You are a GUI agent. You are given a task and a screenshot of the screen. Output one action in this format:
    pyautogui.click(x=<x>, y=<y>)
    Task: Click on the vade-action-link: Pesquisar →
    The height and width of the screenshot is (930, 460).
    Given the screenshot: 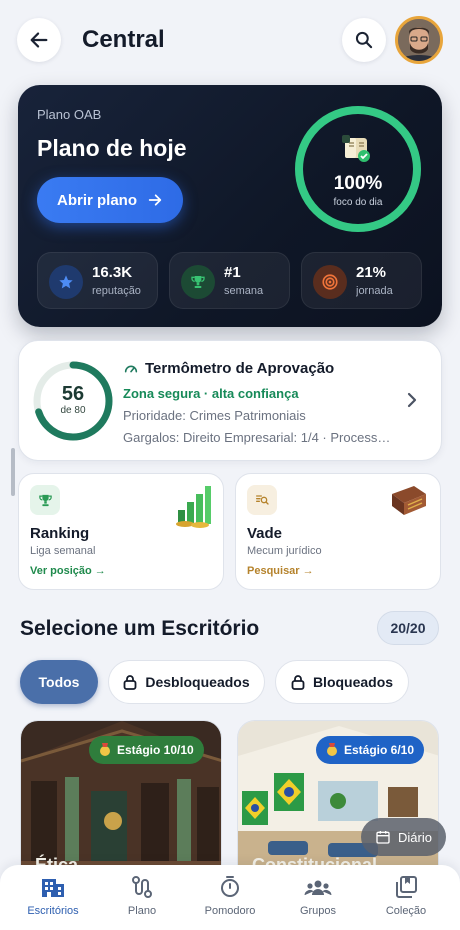 What is the action you would take?
    pyautogui.click(x=280, y=571)
    